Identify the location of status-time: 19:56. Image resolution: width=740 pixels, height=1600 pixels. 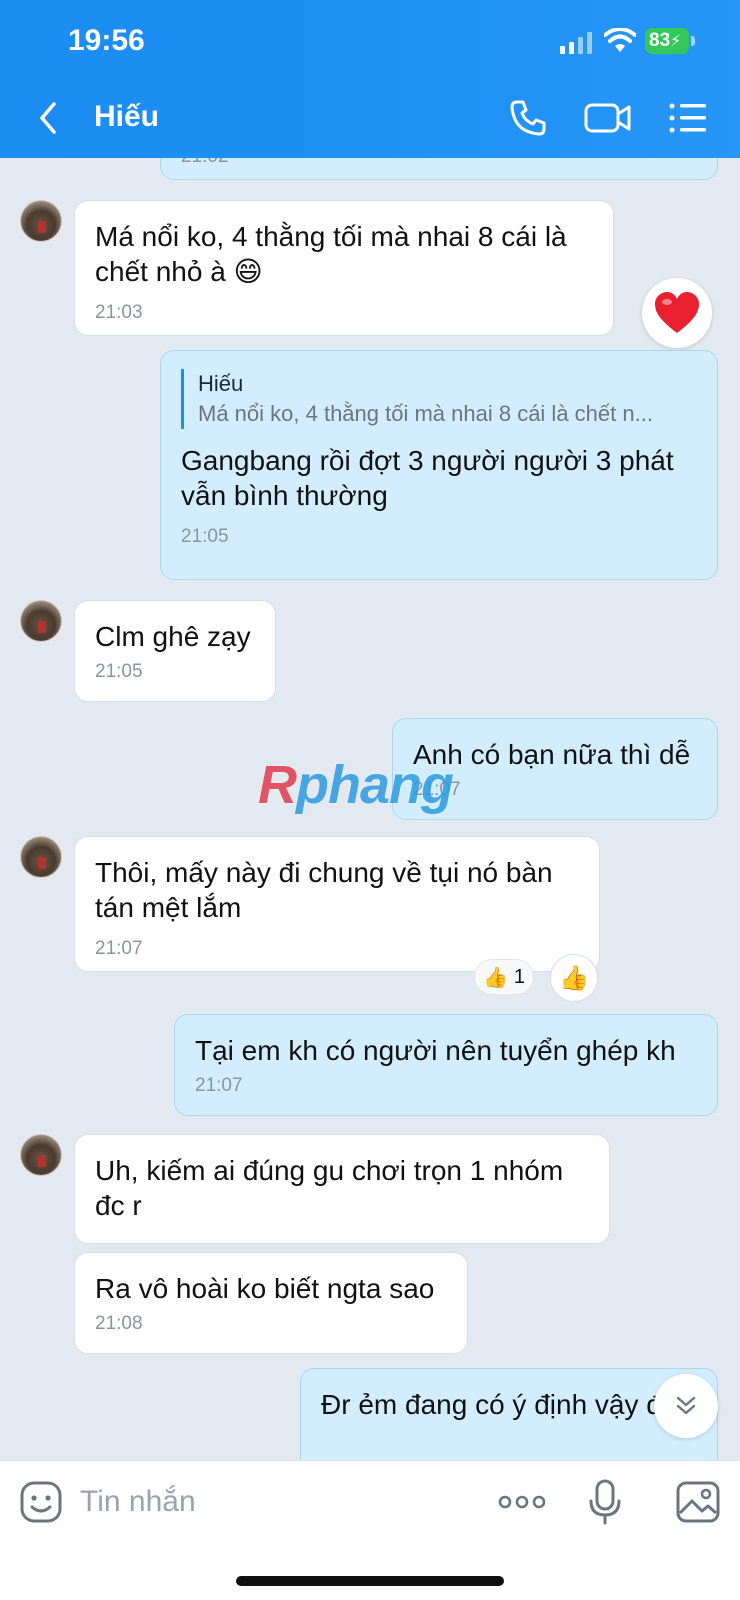
(106, 40).